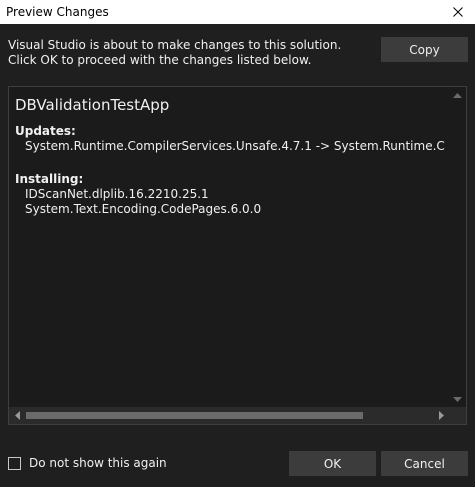  Describe the element at coordinates (424, 463) in the screenshot. I see `cancel-button: Cancel` at that location.